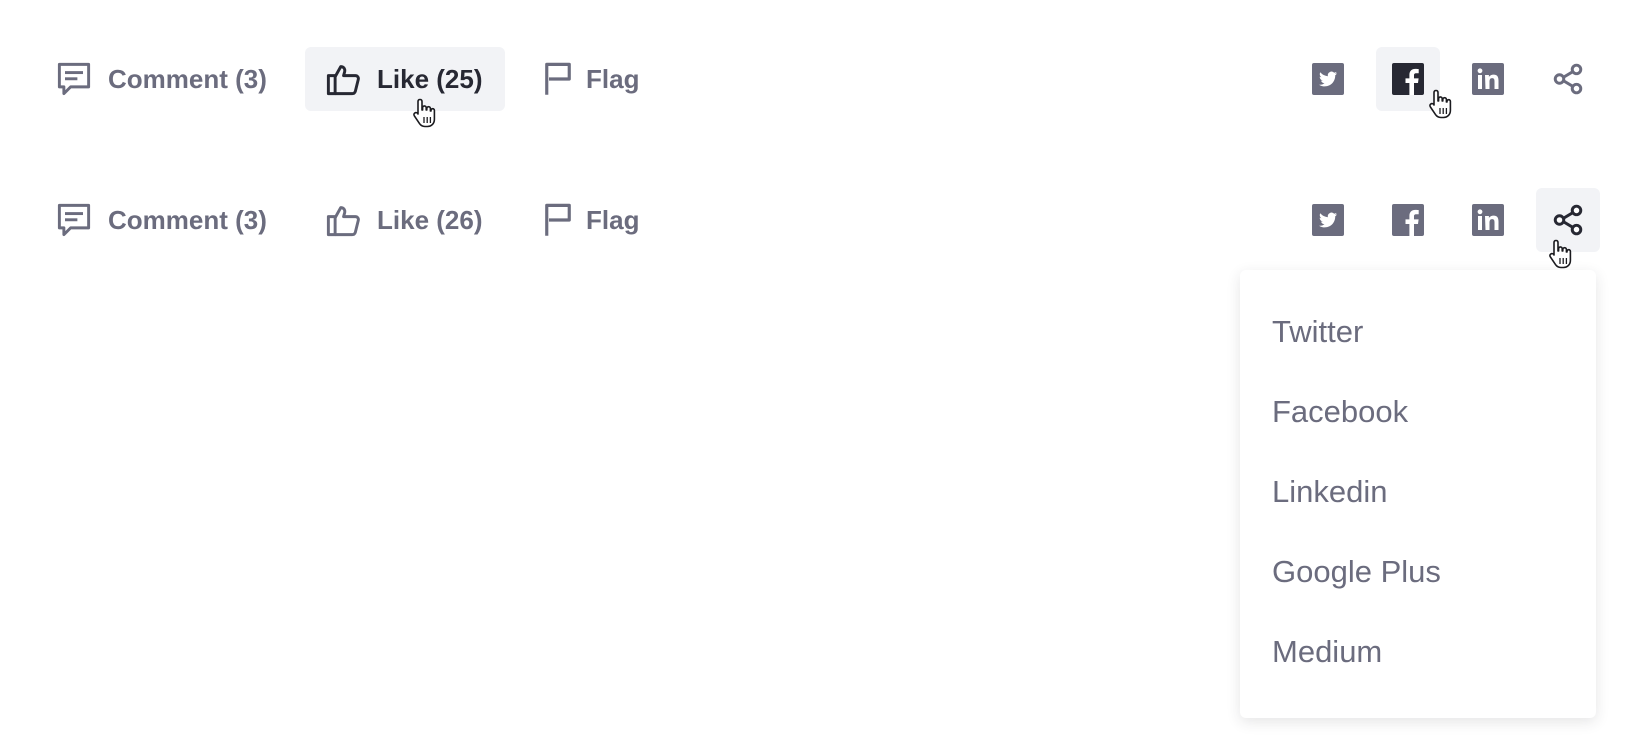 The image size is (1632, 742). I want to click on share-menu-item-twitter: Twitter, so click(1418, 332).